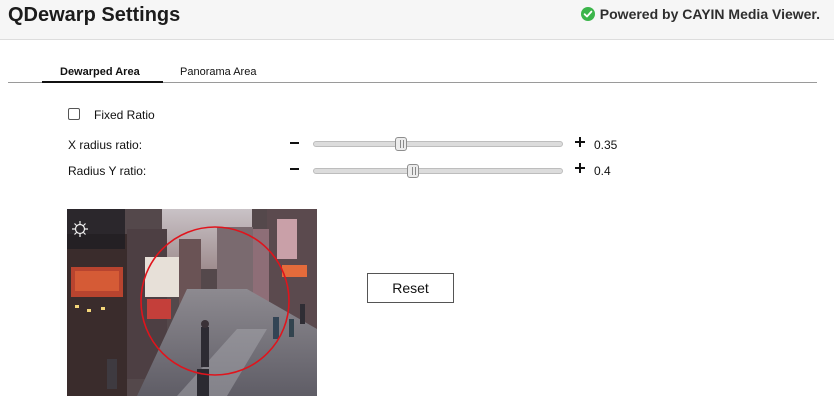 This screenshot has width=834, height=409. I want to click on camera-preview, so click(192, 302).